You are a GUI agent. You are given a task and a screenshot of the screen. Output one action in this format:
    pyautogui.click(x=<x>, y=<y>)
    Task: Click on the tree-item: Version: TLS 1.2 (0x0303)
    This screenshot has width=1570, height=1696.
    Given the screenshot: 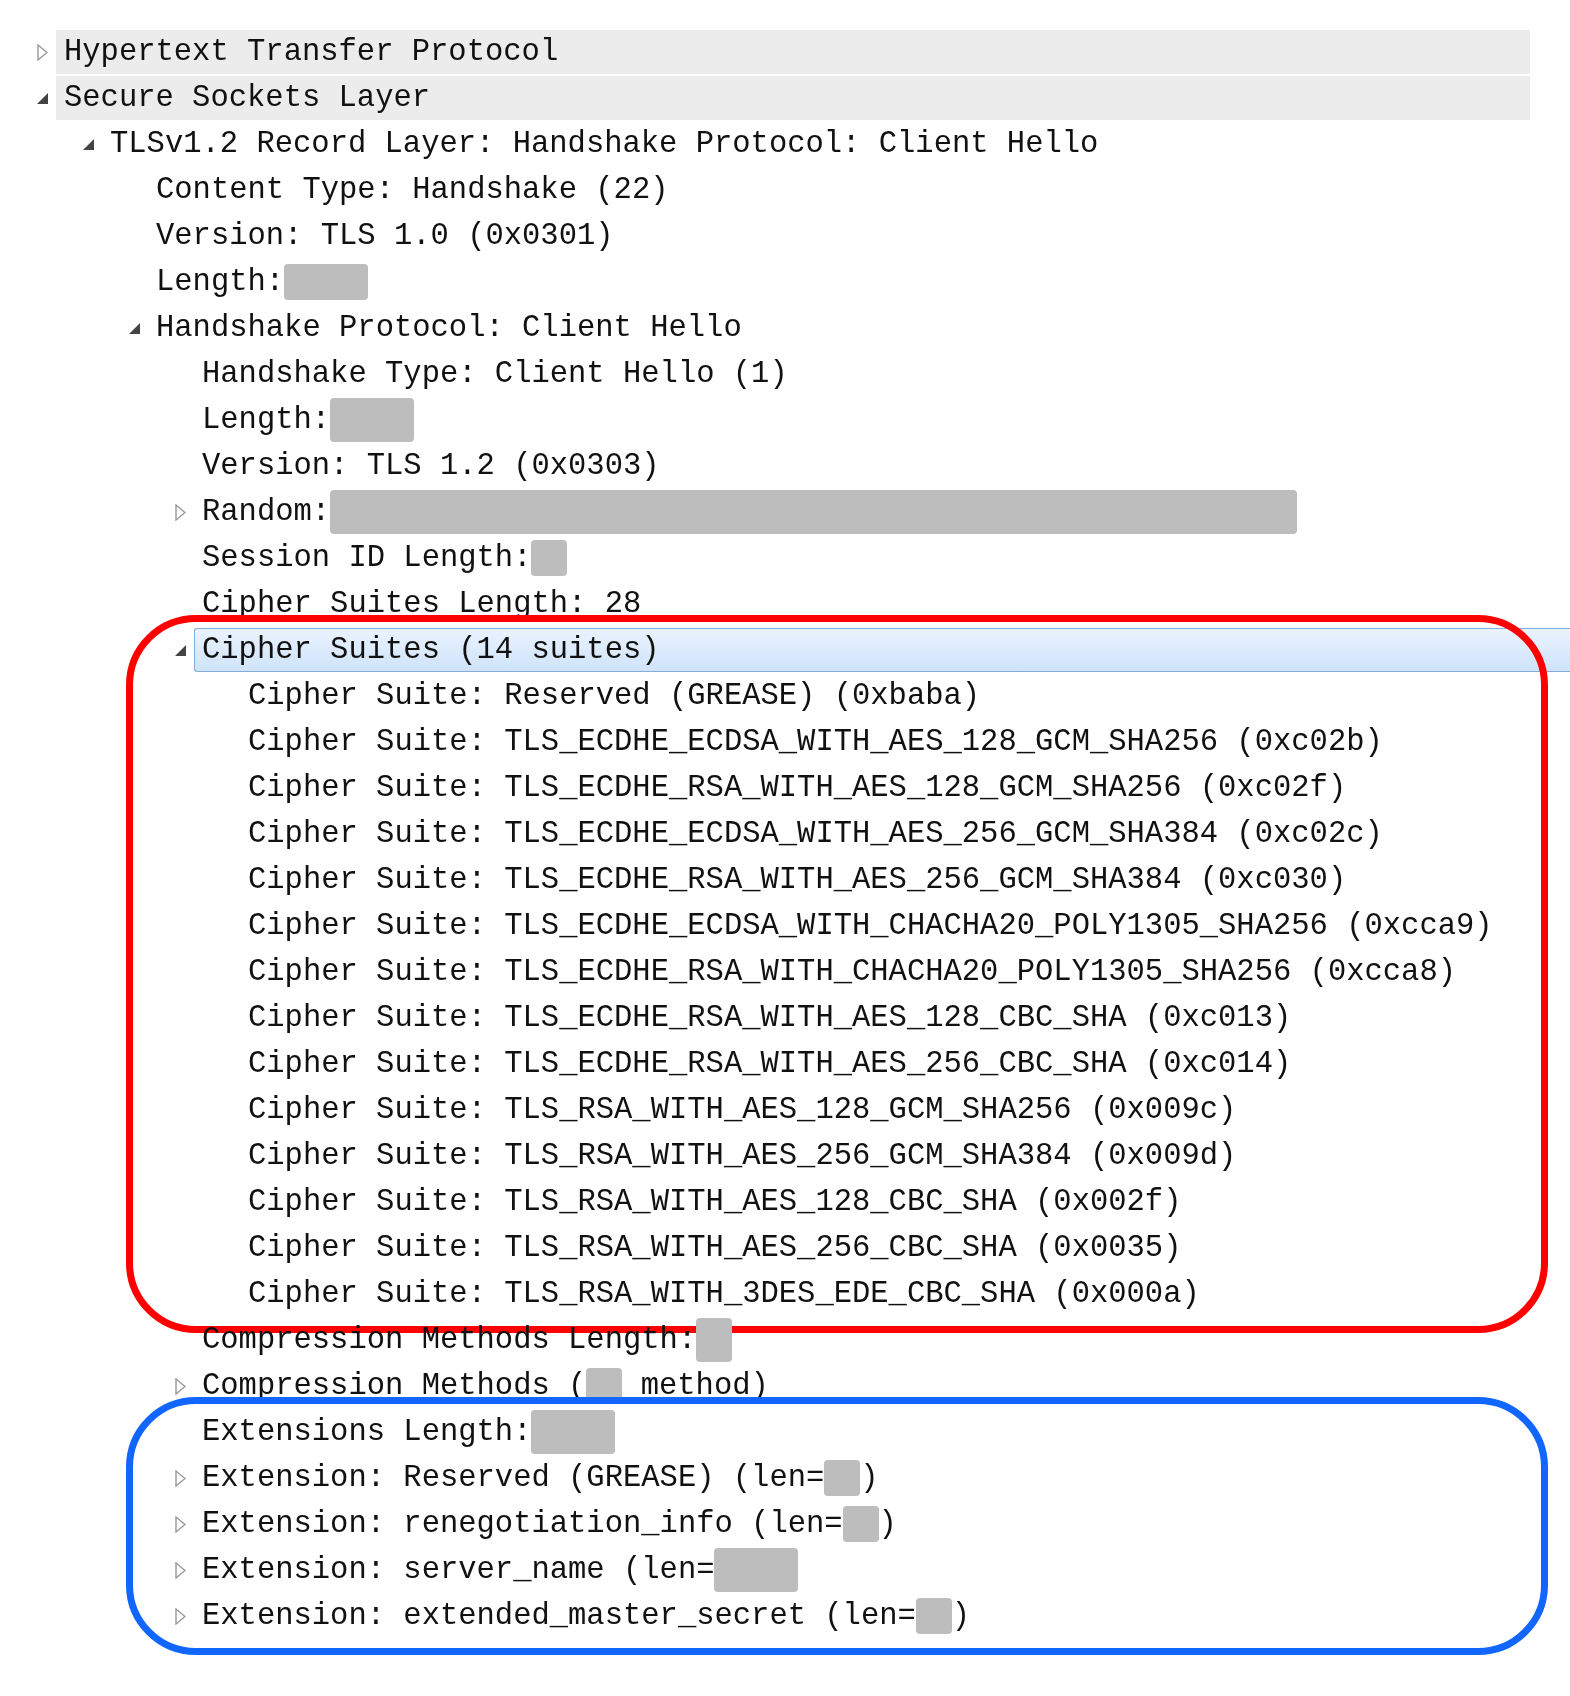 What is the action you would take?
    pyautogui.click(x=430, y=466)
    